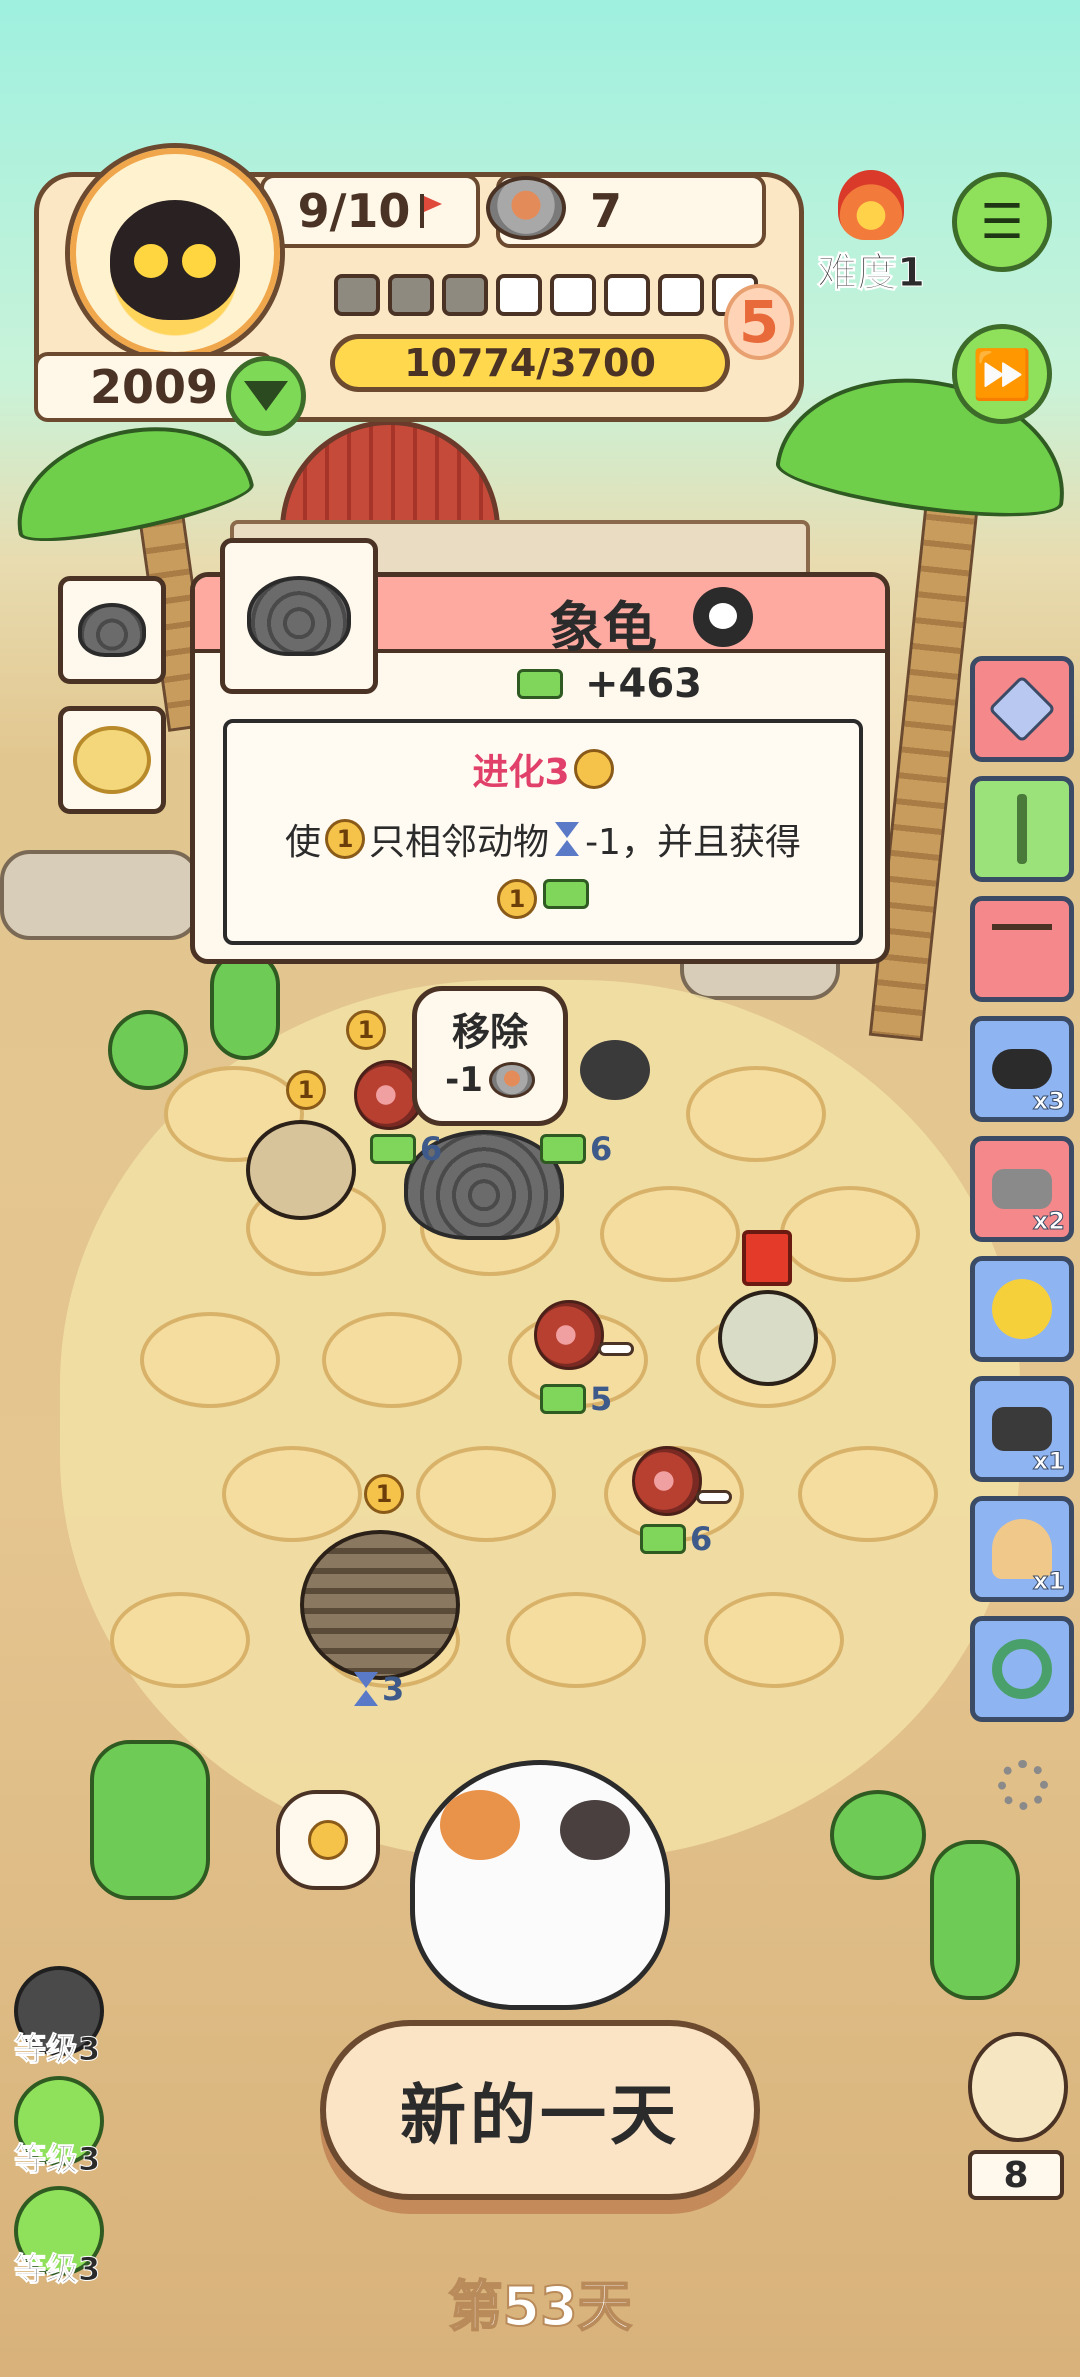 Image resolution: width=1080 pixels, height=2377 pixels. I want to click on collection-counter: 9/10, so click(370, 211).